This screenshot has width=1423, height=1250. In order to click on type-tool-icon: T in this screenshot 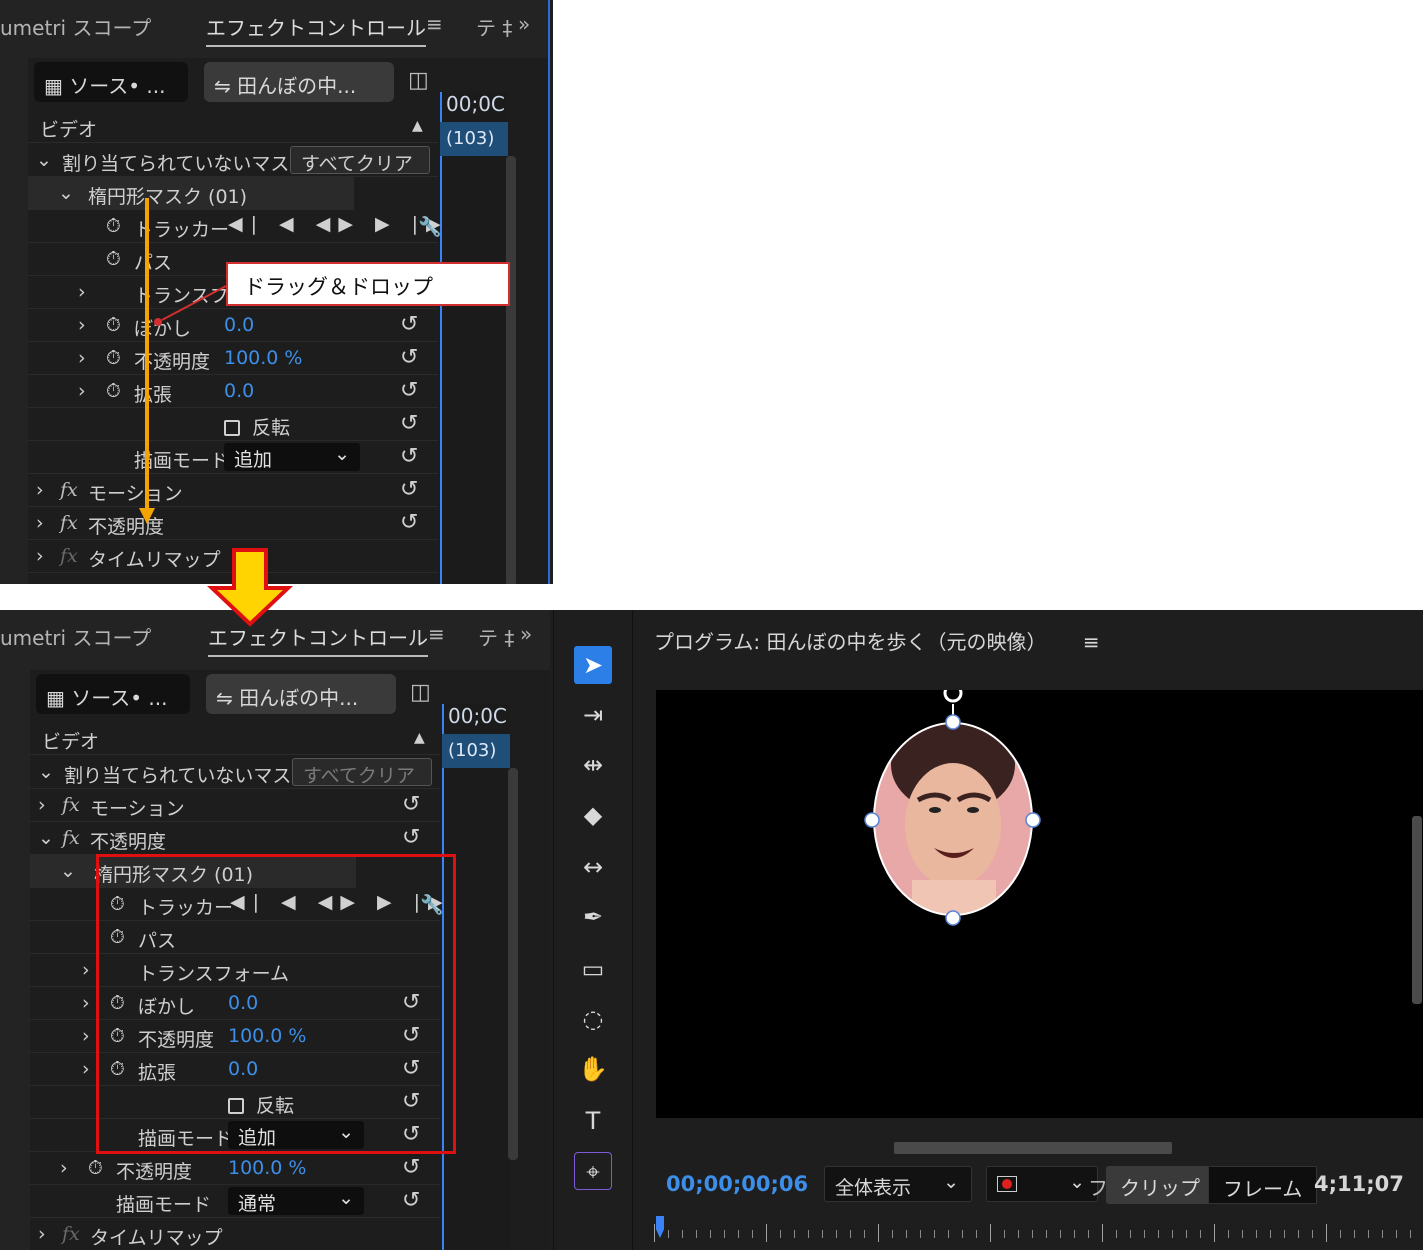, I will do `click(593, 1121)`.